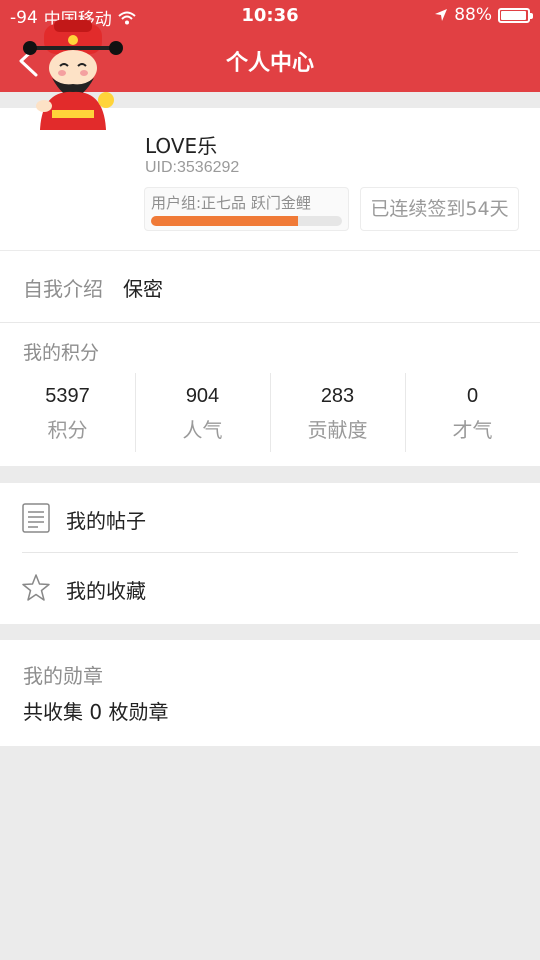  I want to click on menu-item-label: 我的帖子, so click(106, 521).